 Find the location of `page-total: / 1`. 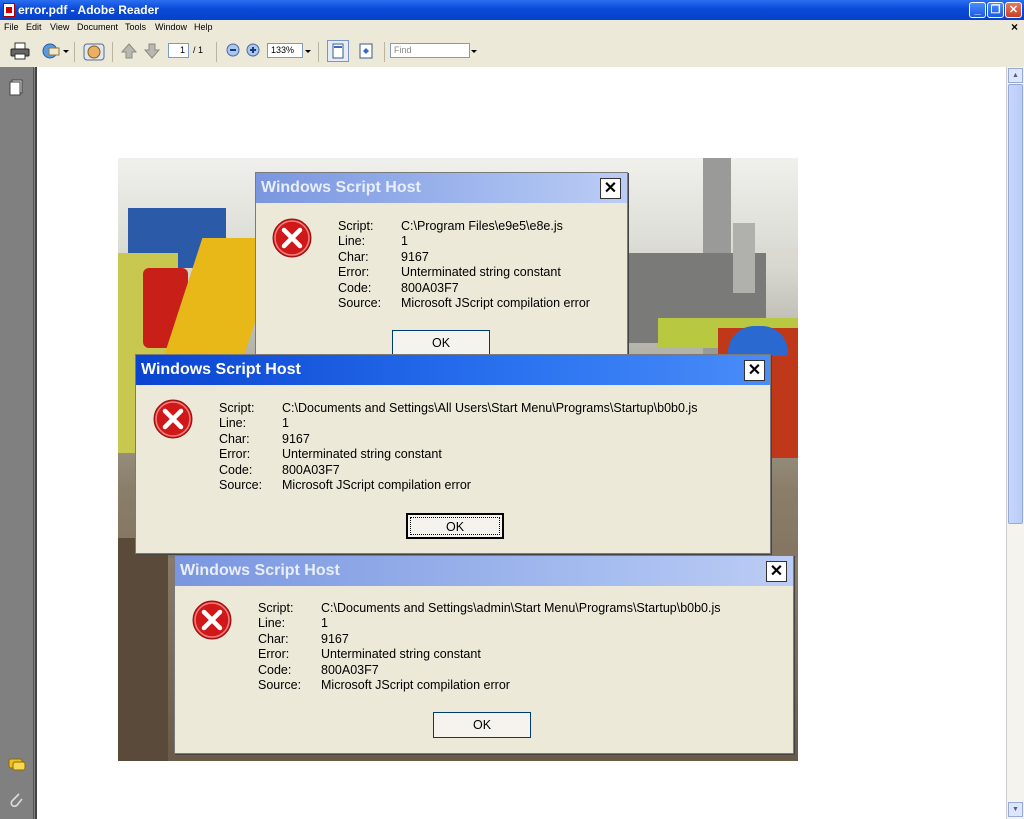

page-total: / 1 is located at coordinates (198, 50).